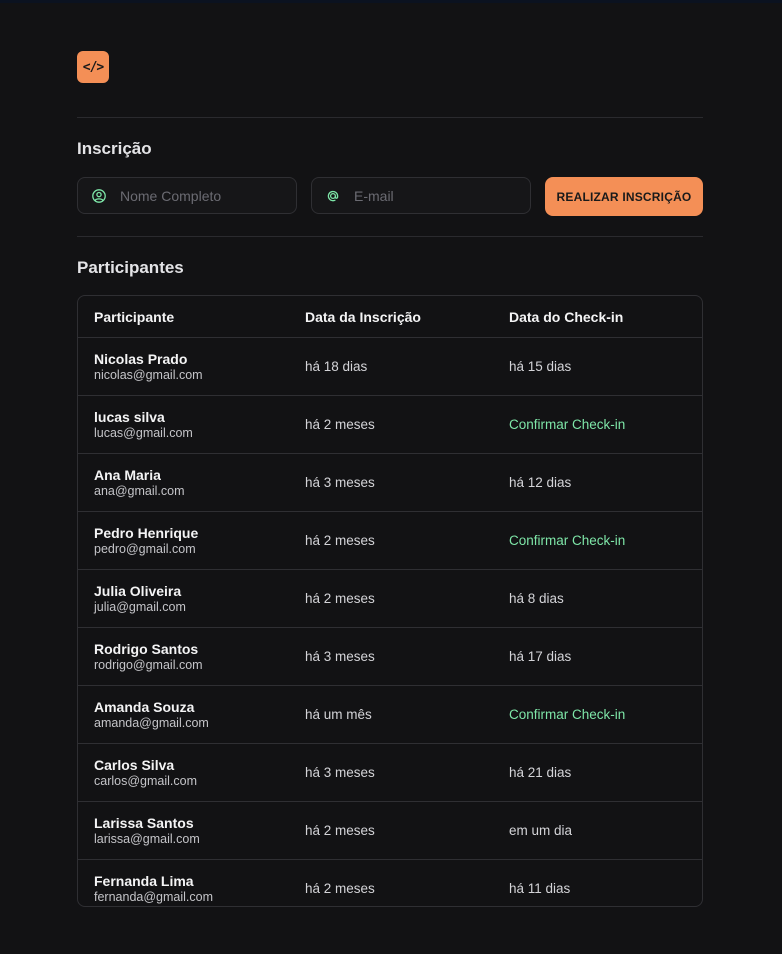 The width and height of the screenshot is (782, 954). I want to click on header-checkin: Data do Check-in, so click(566, 316).